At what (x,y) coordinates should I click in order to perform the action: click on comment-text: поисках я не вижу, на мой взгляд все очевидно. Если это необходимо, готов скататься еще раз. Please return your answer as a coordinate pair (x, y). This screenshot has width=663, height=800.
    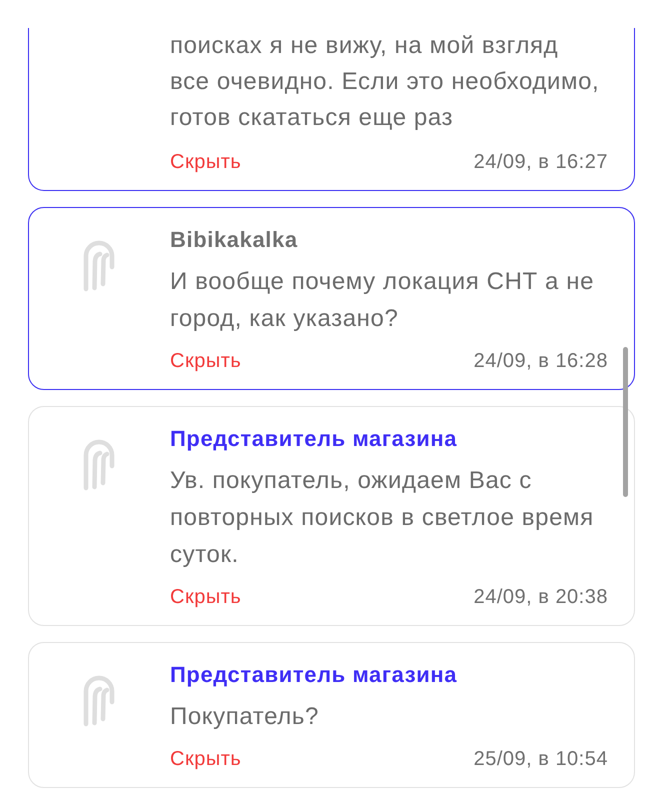
    Looking at the image, I should click on (385, 82).